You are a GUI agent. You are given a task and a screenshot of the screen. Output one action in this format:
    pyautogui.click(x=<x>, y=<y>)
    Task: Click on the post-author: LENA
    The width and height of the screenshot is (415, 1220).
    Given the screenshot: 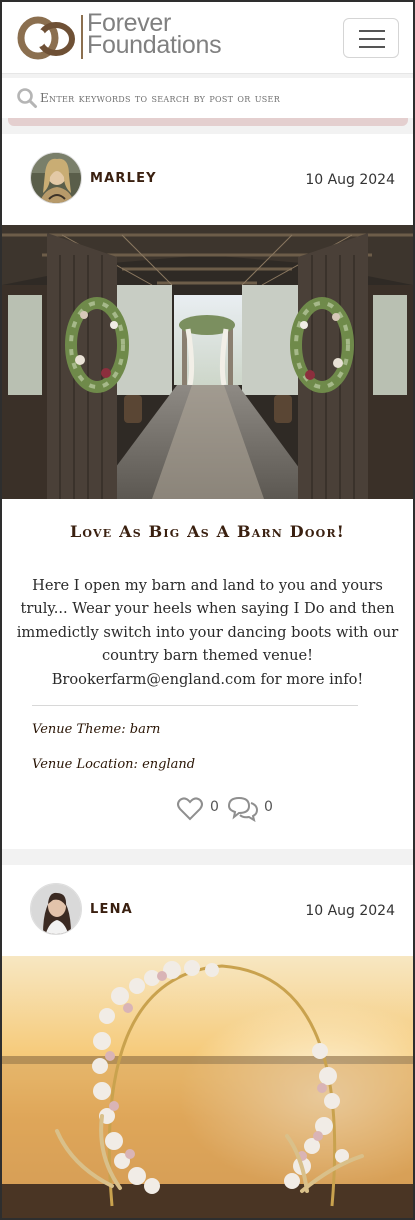 What is the action you would take?
    pyautogui.click(x=111, y=909)
    